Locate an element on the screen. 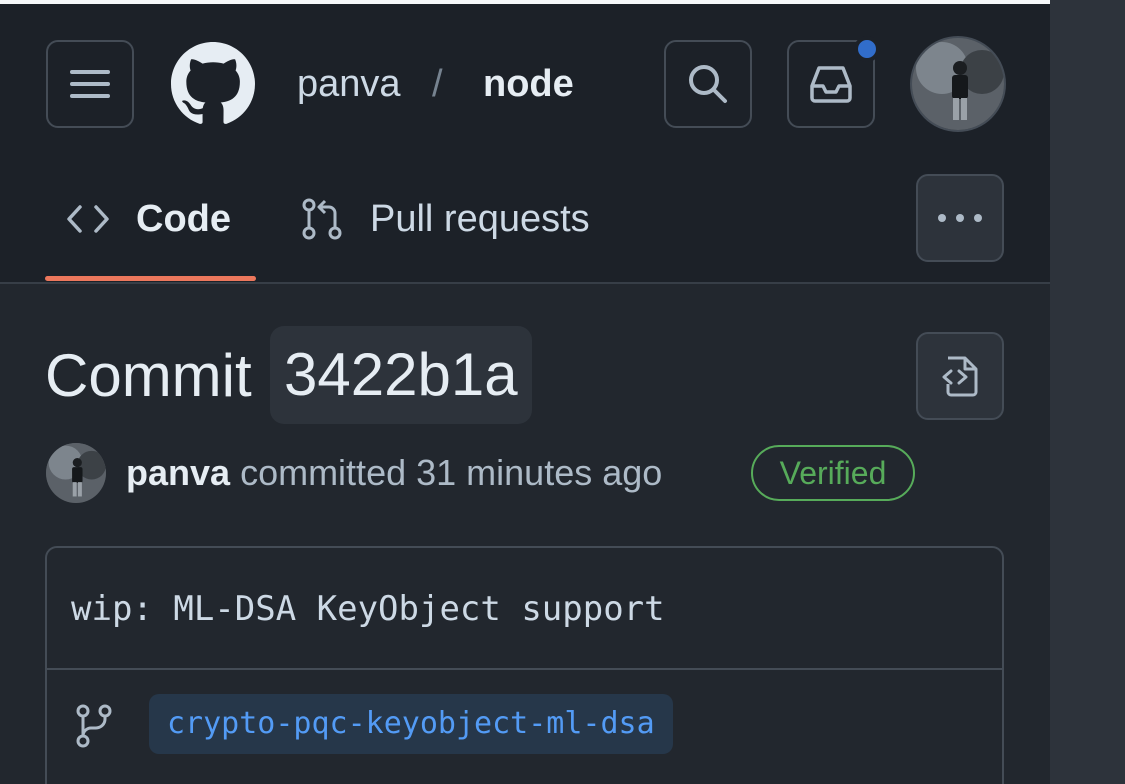  tab-code-label: Code is located at coordinates (183, 218).